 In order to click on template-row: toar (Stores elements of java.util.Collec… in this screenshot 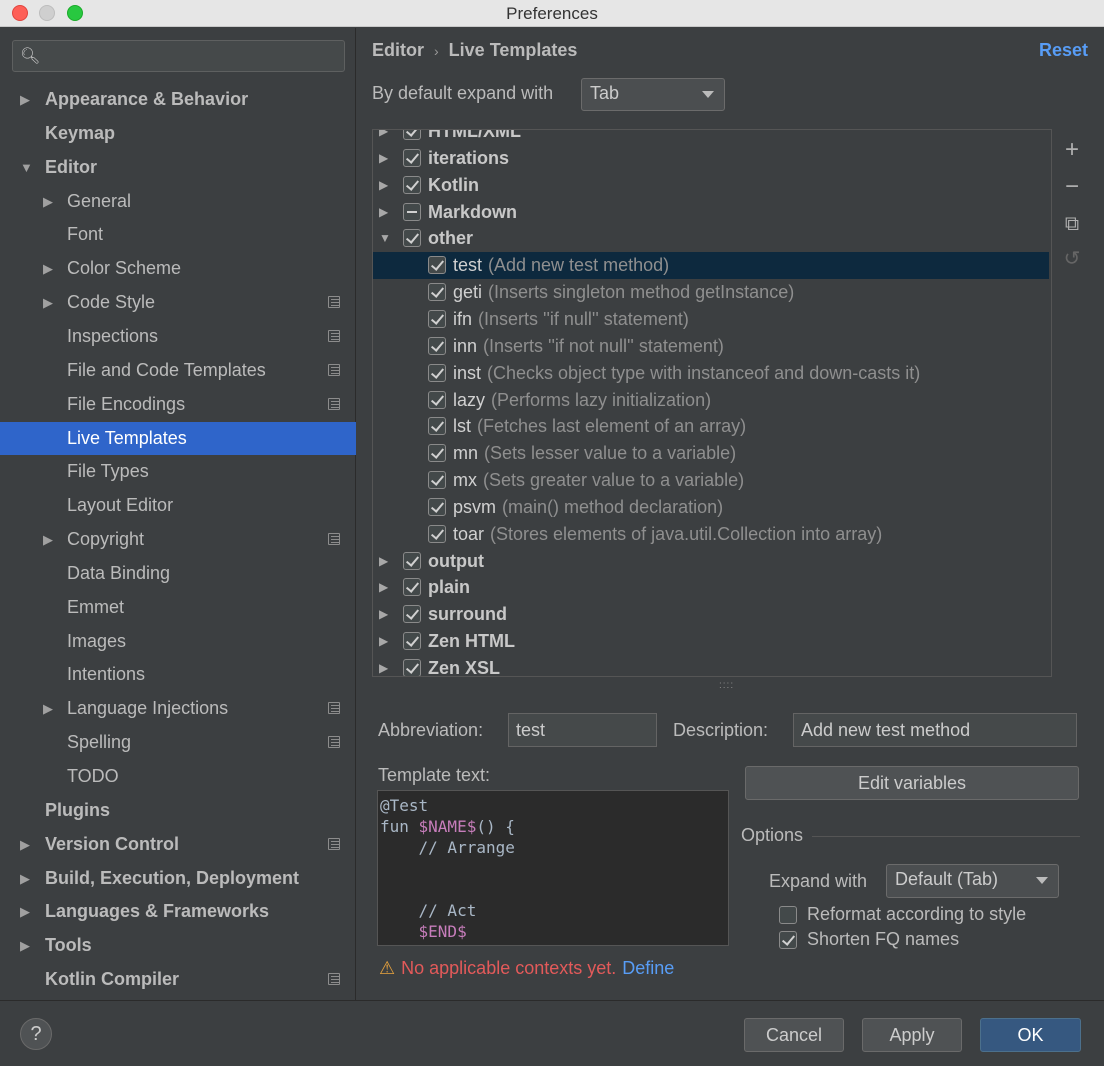, I will do `click(712, 534)`.